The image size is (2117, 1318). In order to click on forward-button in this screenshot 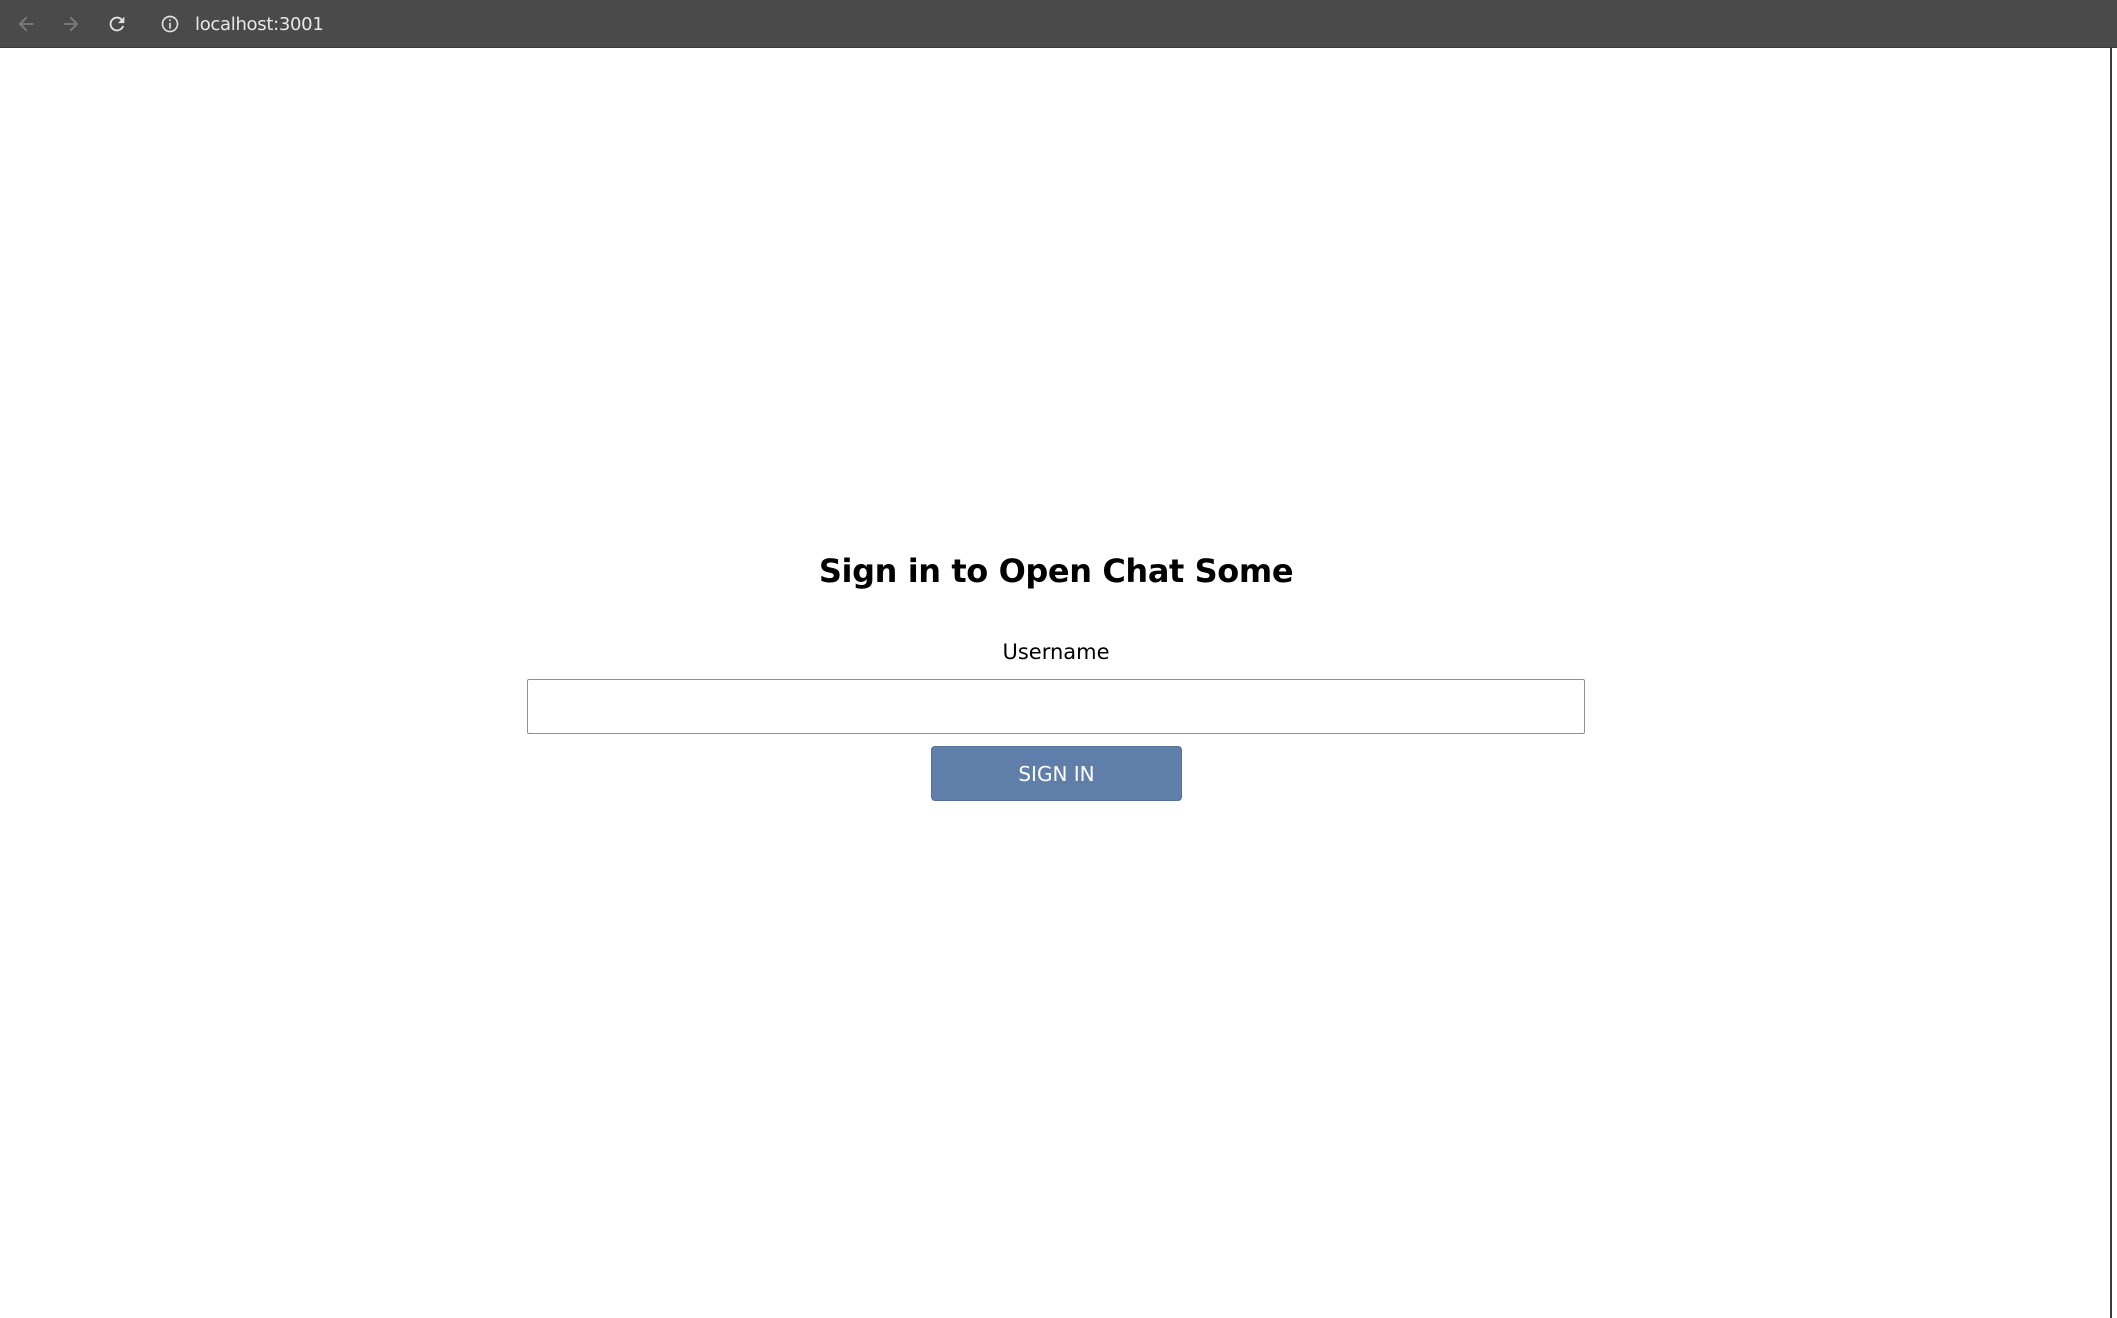, I will do `click(71, 24)`.